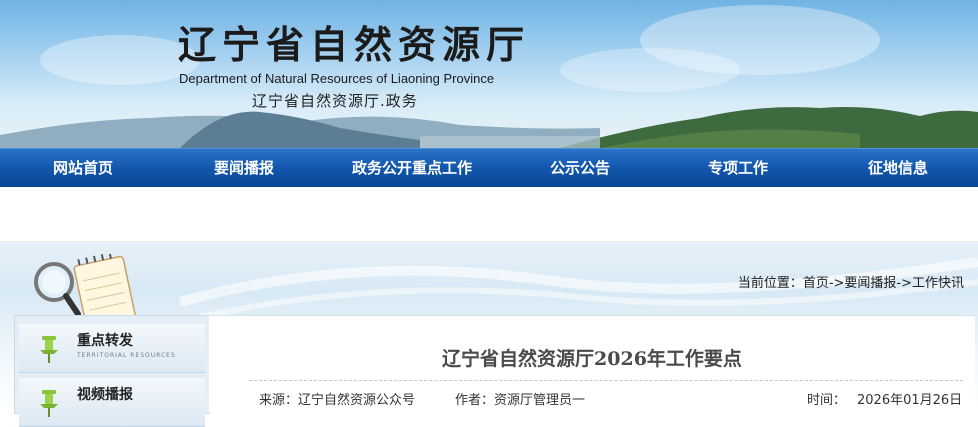 The height and width of the screenshot is (427, 978). What do you see at coordinates (827, 400) in the screenshot?
I see `article-time-label: 时间：` at bounding box center [827, 400].